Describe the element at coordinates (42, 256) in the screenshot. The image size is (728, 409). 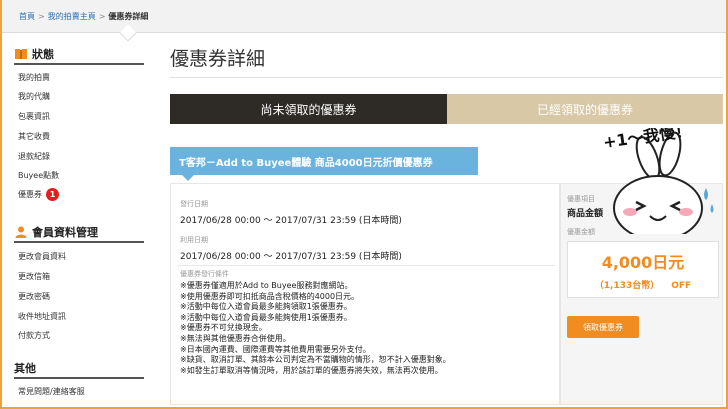
I see `sidebar-item-edit-member: 更改會員資料` at that location.